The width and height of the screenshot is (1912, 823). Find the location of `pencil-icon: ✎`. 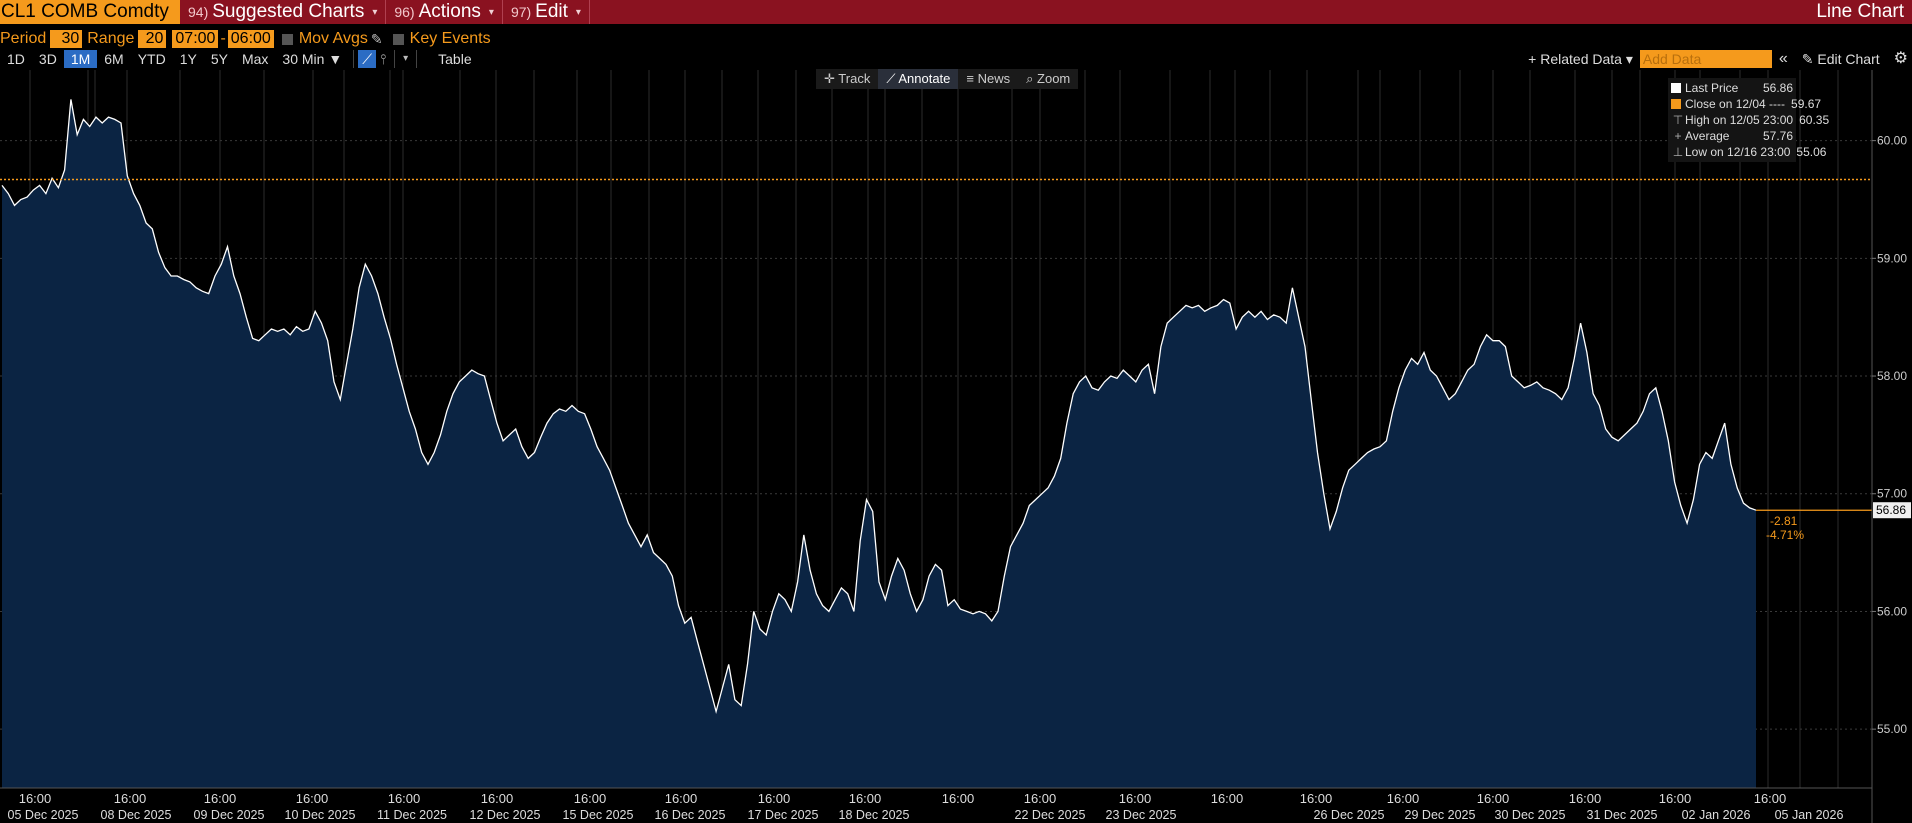

pencil-icon: ✎ is located at coordinates (377, 39).